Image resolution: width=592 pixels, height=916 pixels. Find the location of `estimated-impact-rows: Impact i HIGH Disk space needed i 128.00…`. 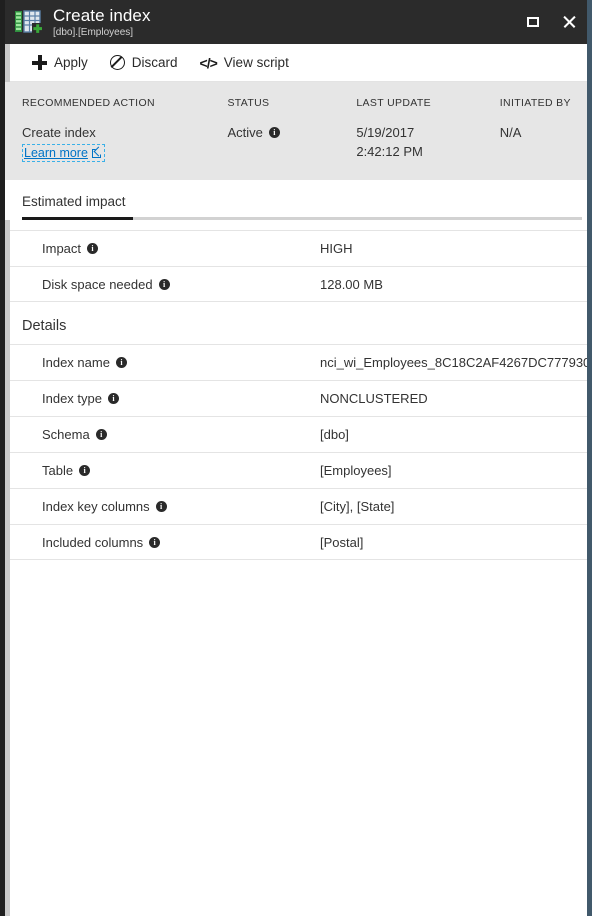

estimated-impact-rows: Impact i HIGH Disk space needed i 128.00… is located at coordinates (296, 266).